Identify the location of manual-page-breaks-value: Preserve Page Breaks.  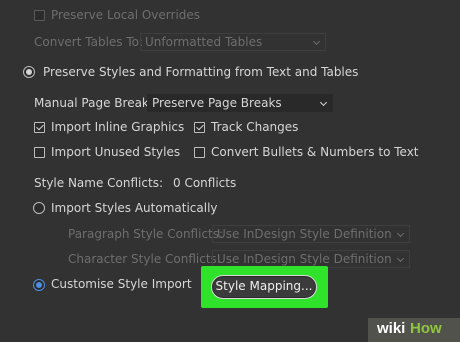
(217, 103).